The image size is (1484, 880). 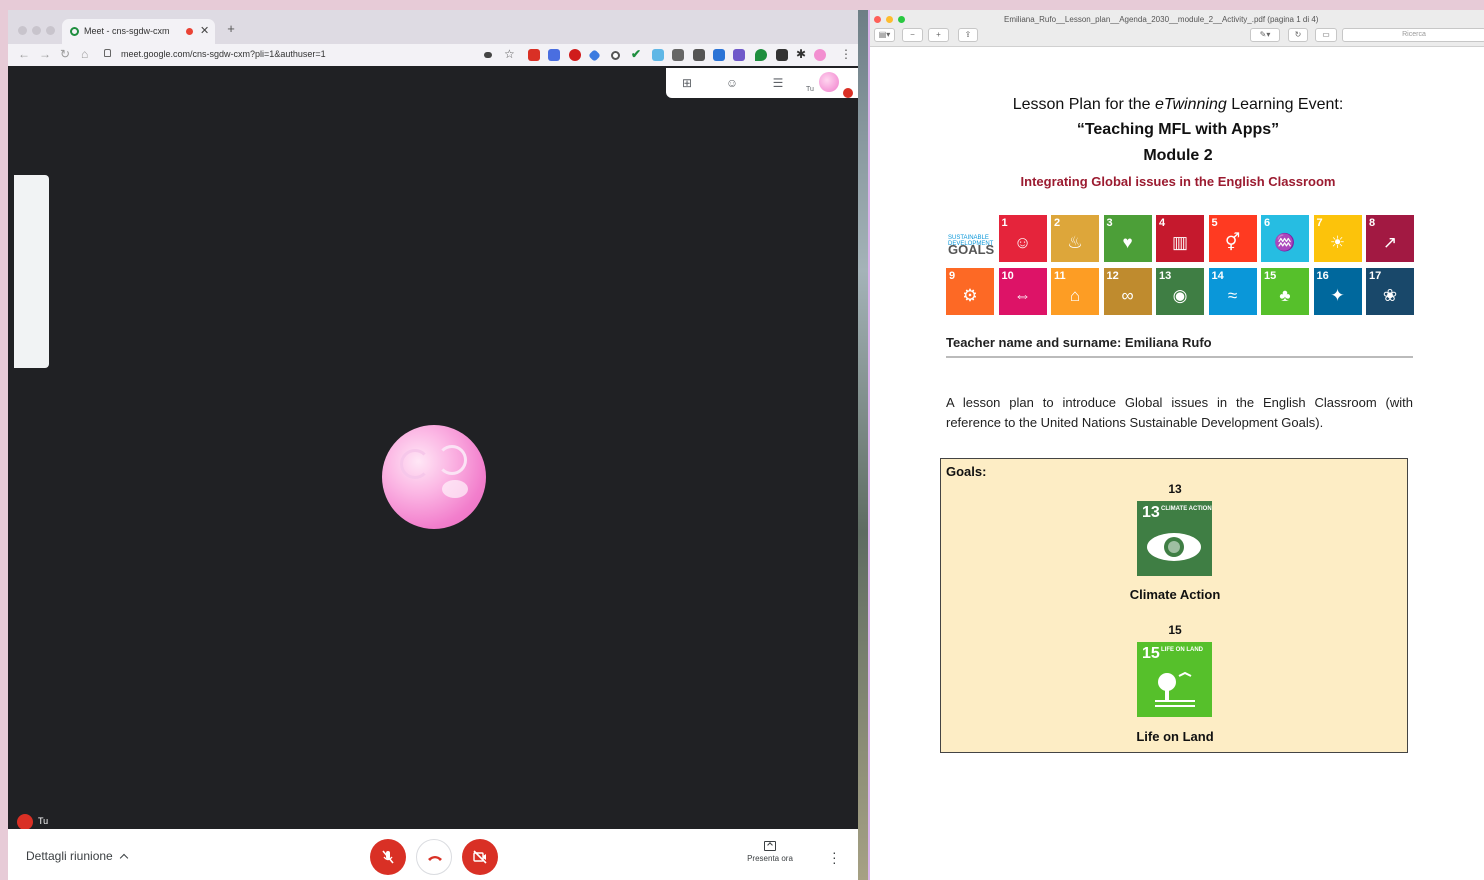 I want to click on doc-module: Module 2, so click(x=1178, y=155).